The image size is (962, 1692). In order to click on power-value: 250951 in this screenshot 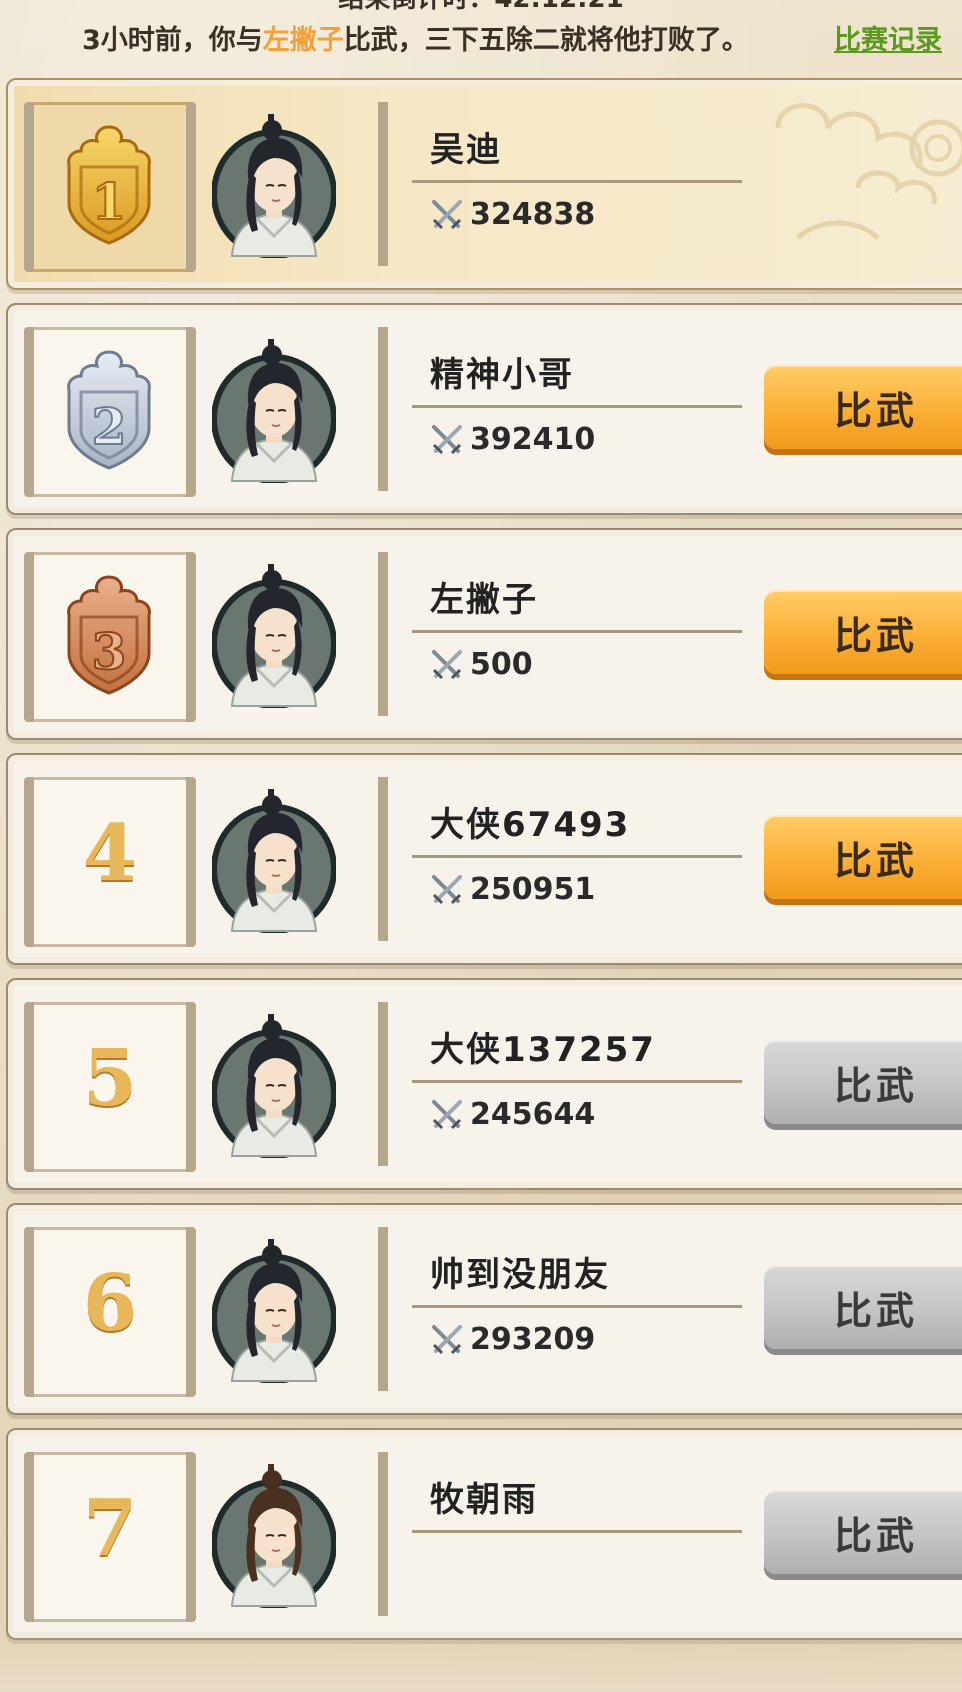, I will do `click(512, 889)`.